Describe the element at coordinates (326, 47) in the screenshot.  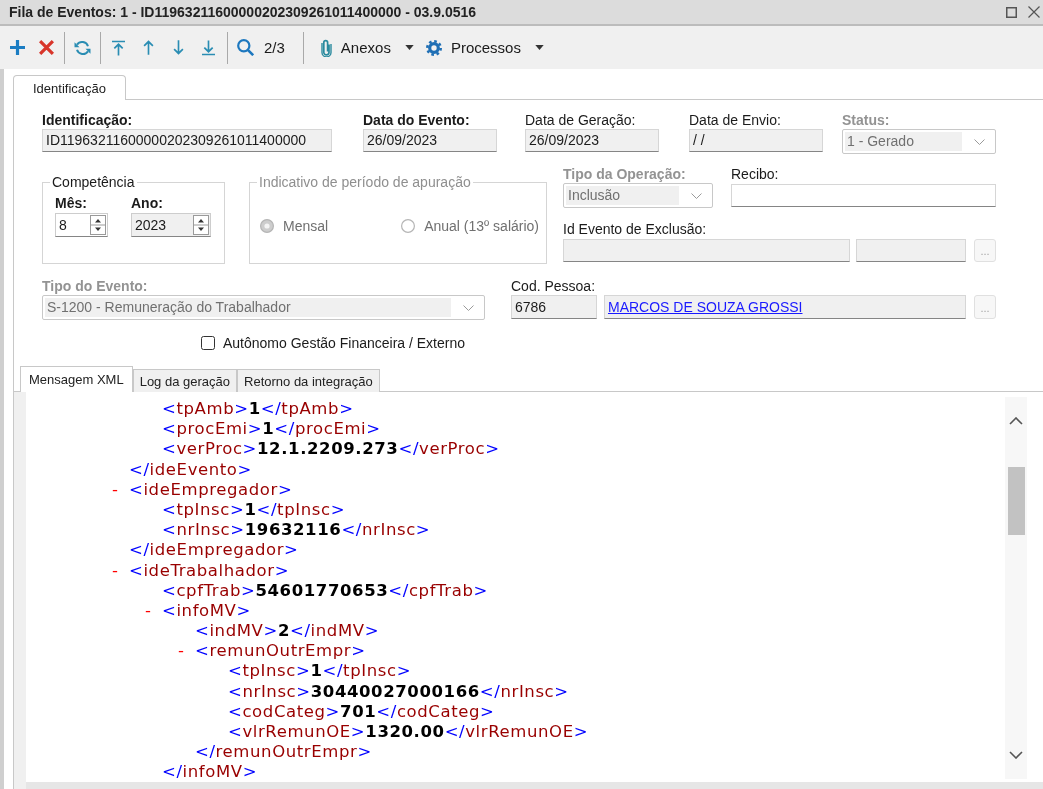
I see `paperclip-icon` at that location.